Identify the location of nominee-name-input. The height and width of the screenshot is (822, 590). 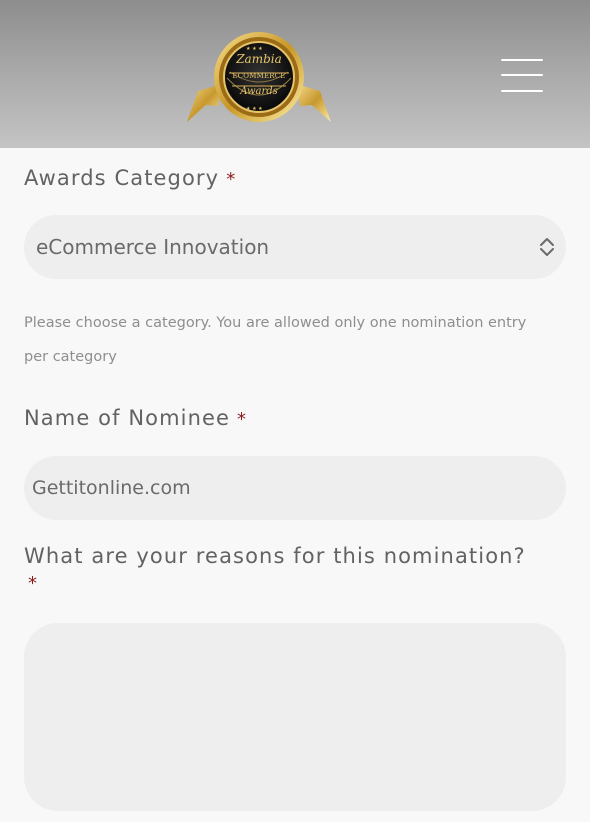
(295, 488).